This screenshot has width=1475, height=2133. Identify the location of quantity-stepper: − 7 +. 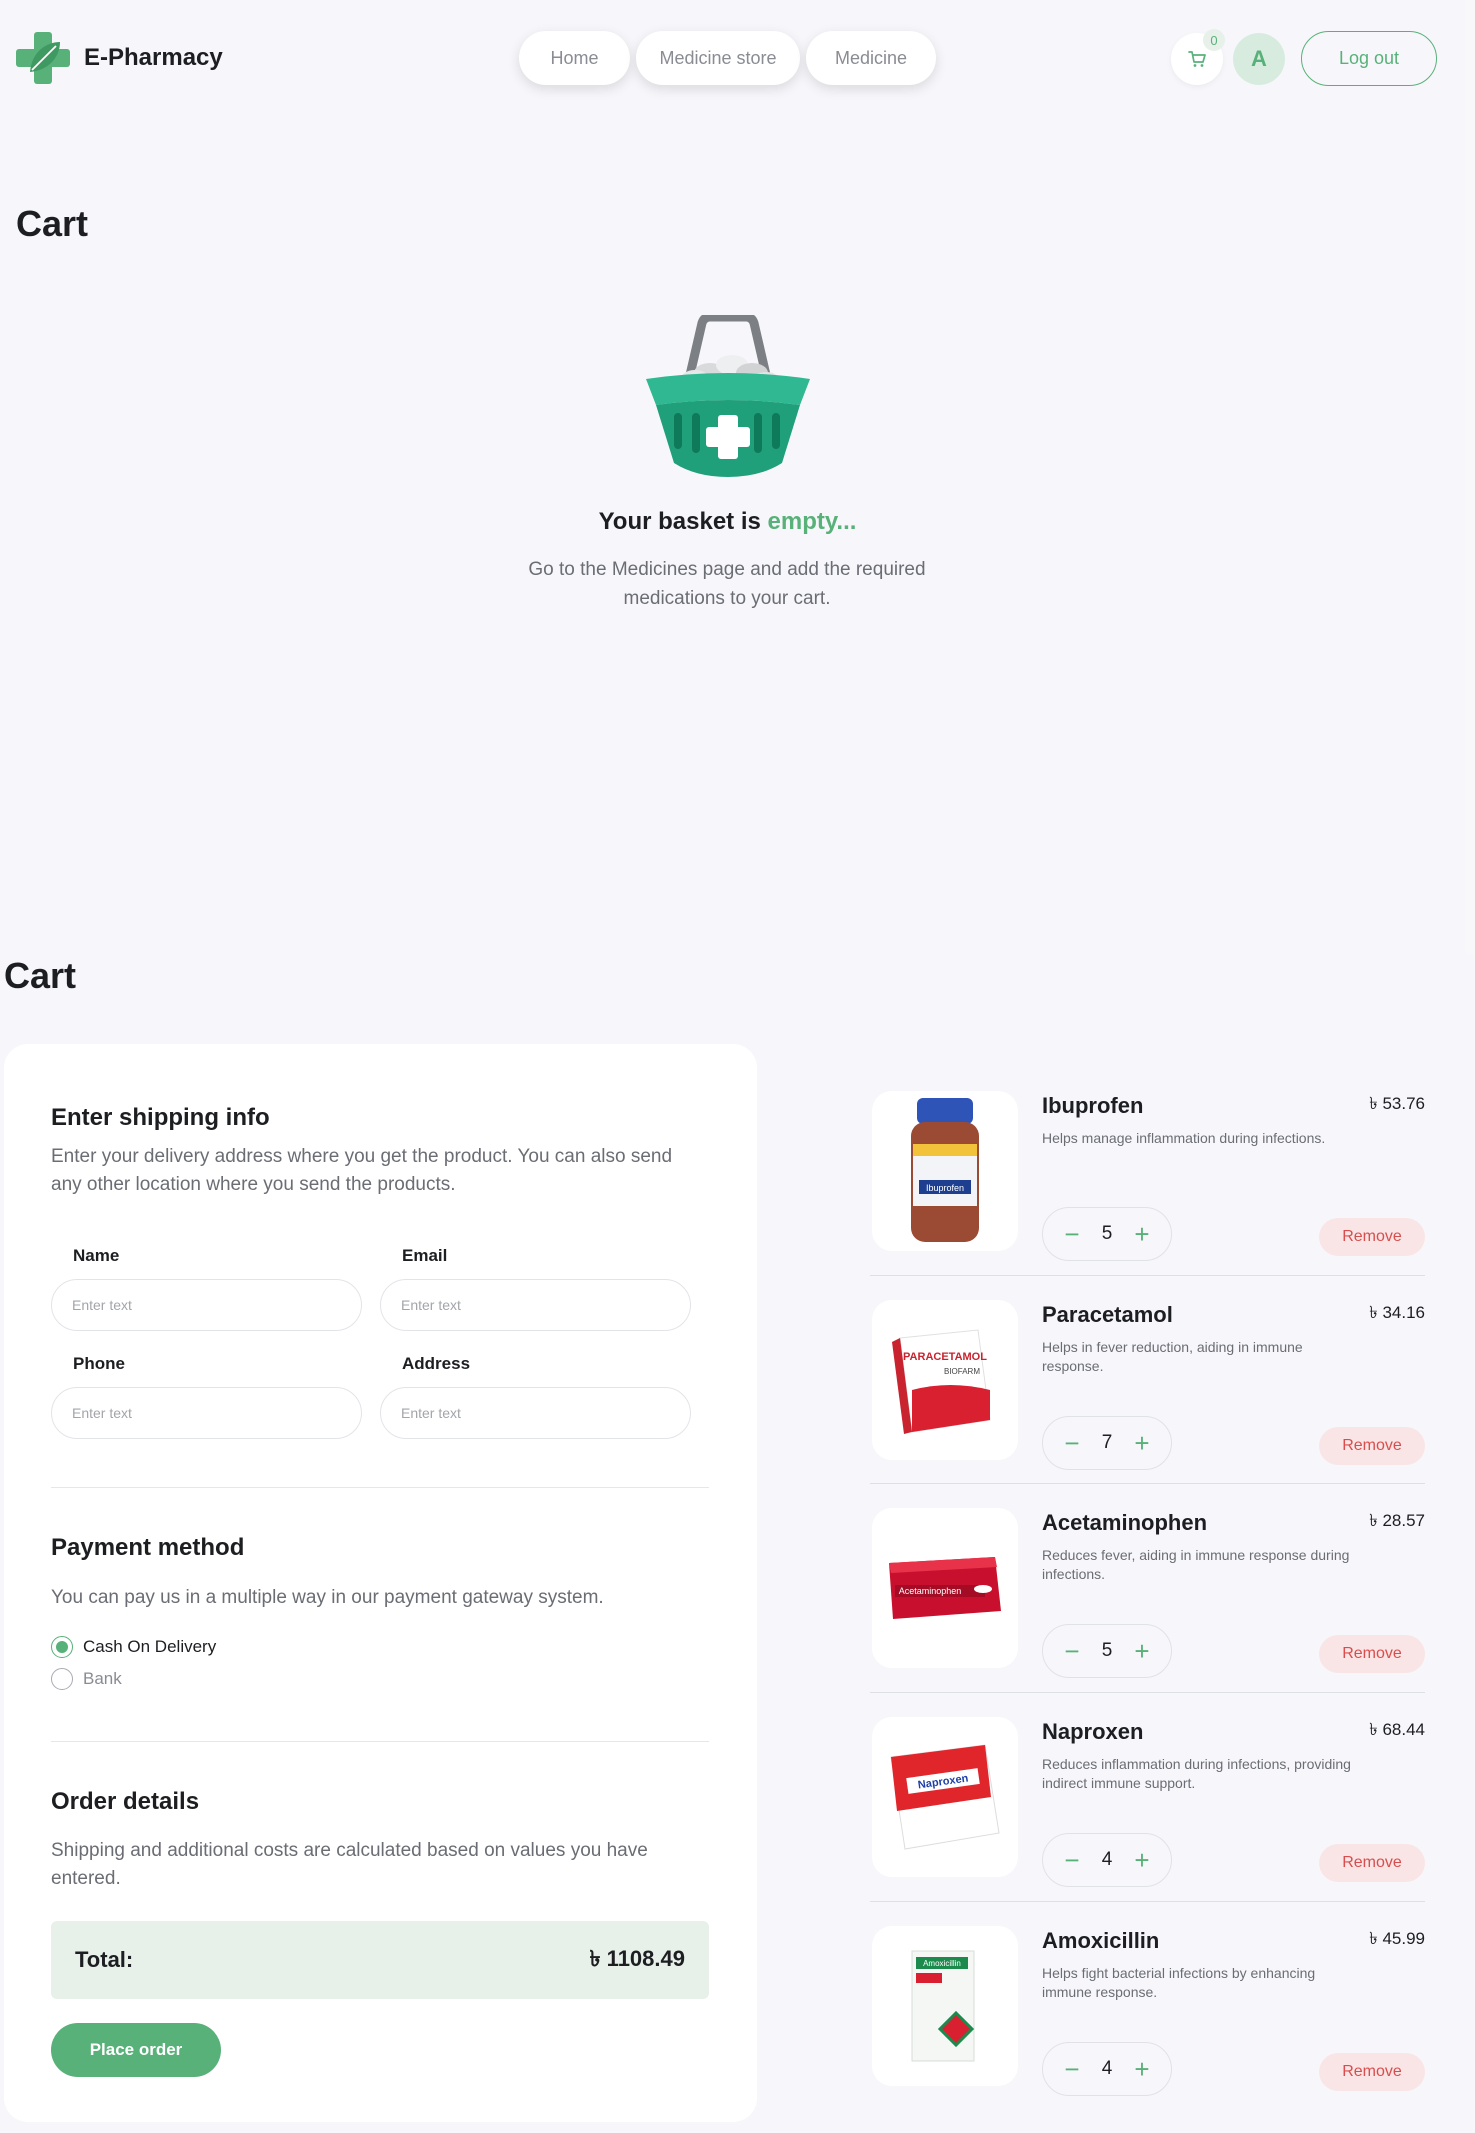
(1107, 1443).